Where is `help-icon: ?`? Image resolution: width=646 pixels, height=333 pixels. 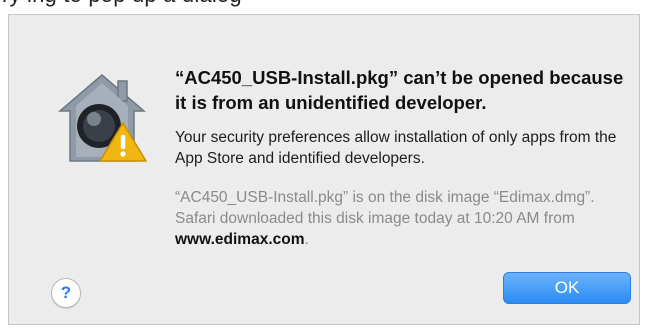 help-icon: ? is located at coordinates (66, 292).